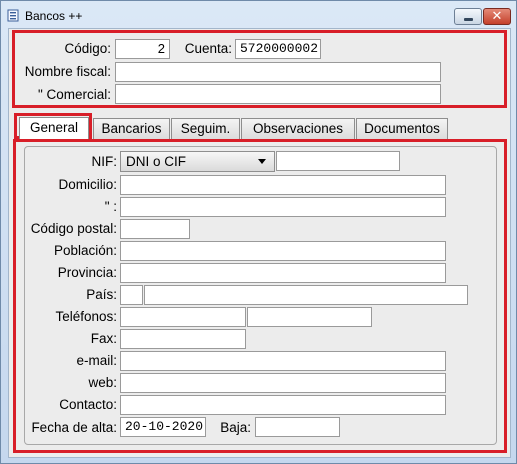  Describe the element at coordinates (338, 161) in the screenshot. I see `nif-field` at that location.